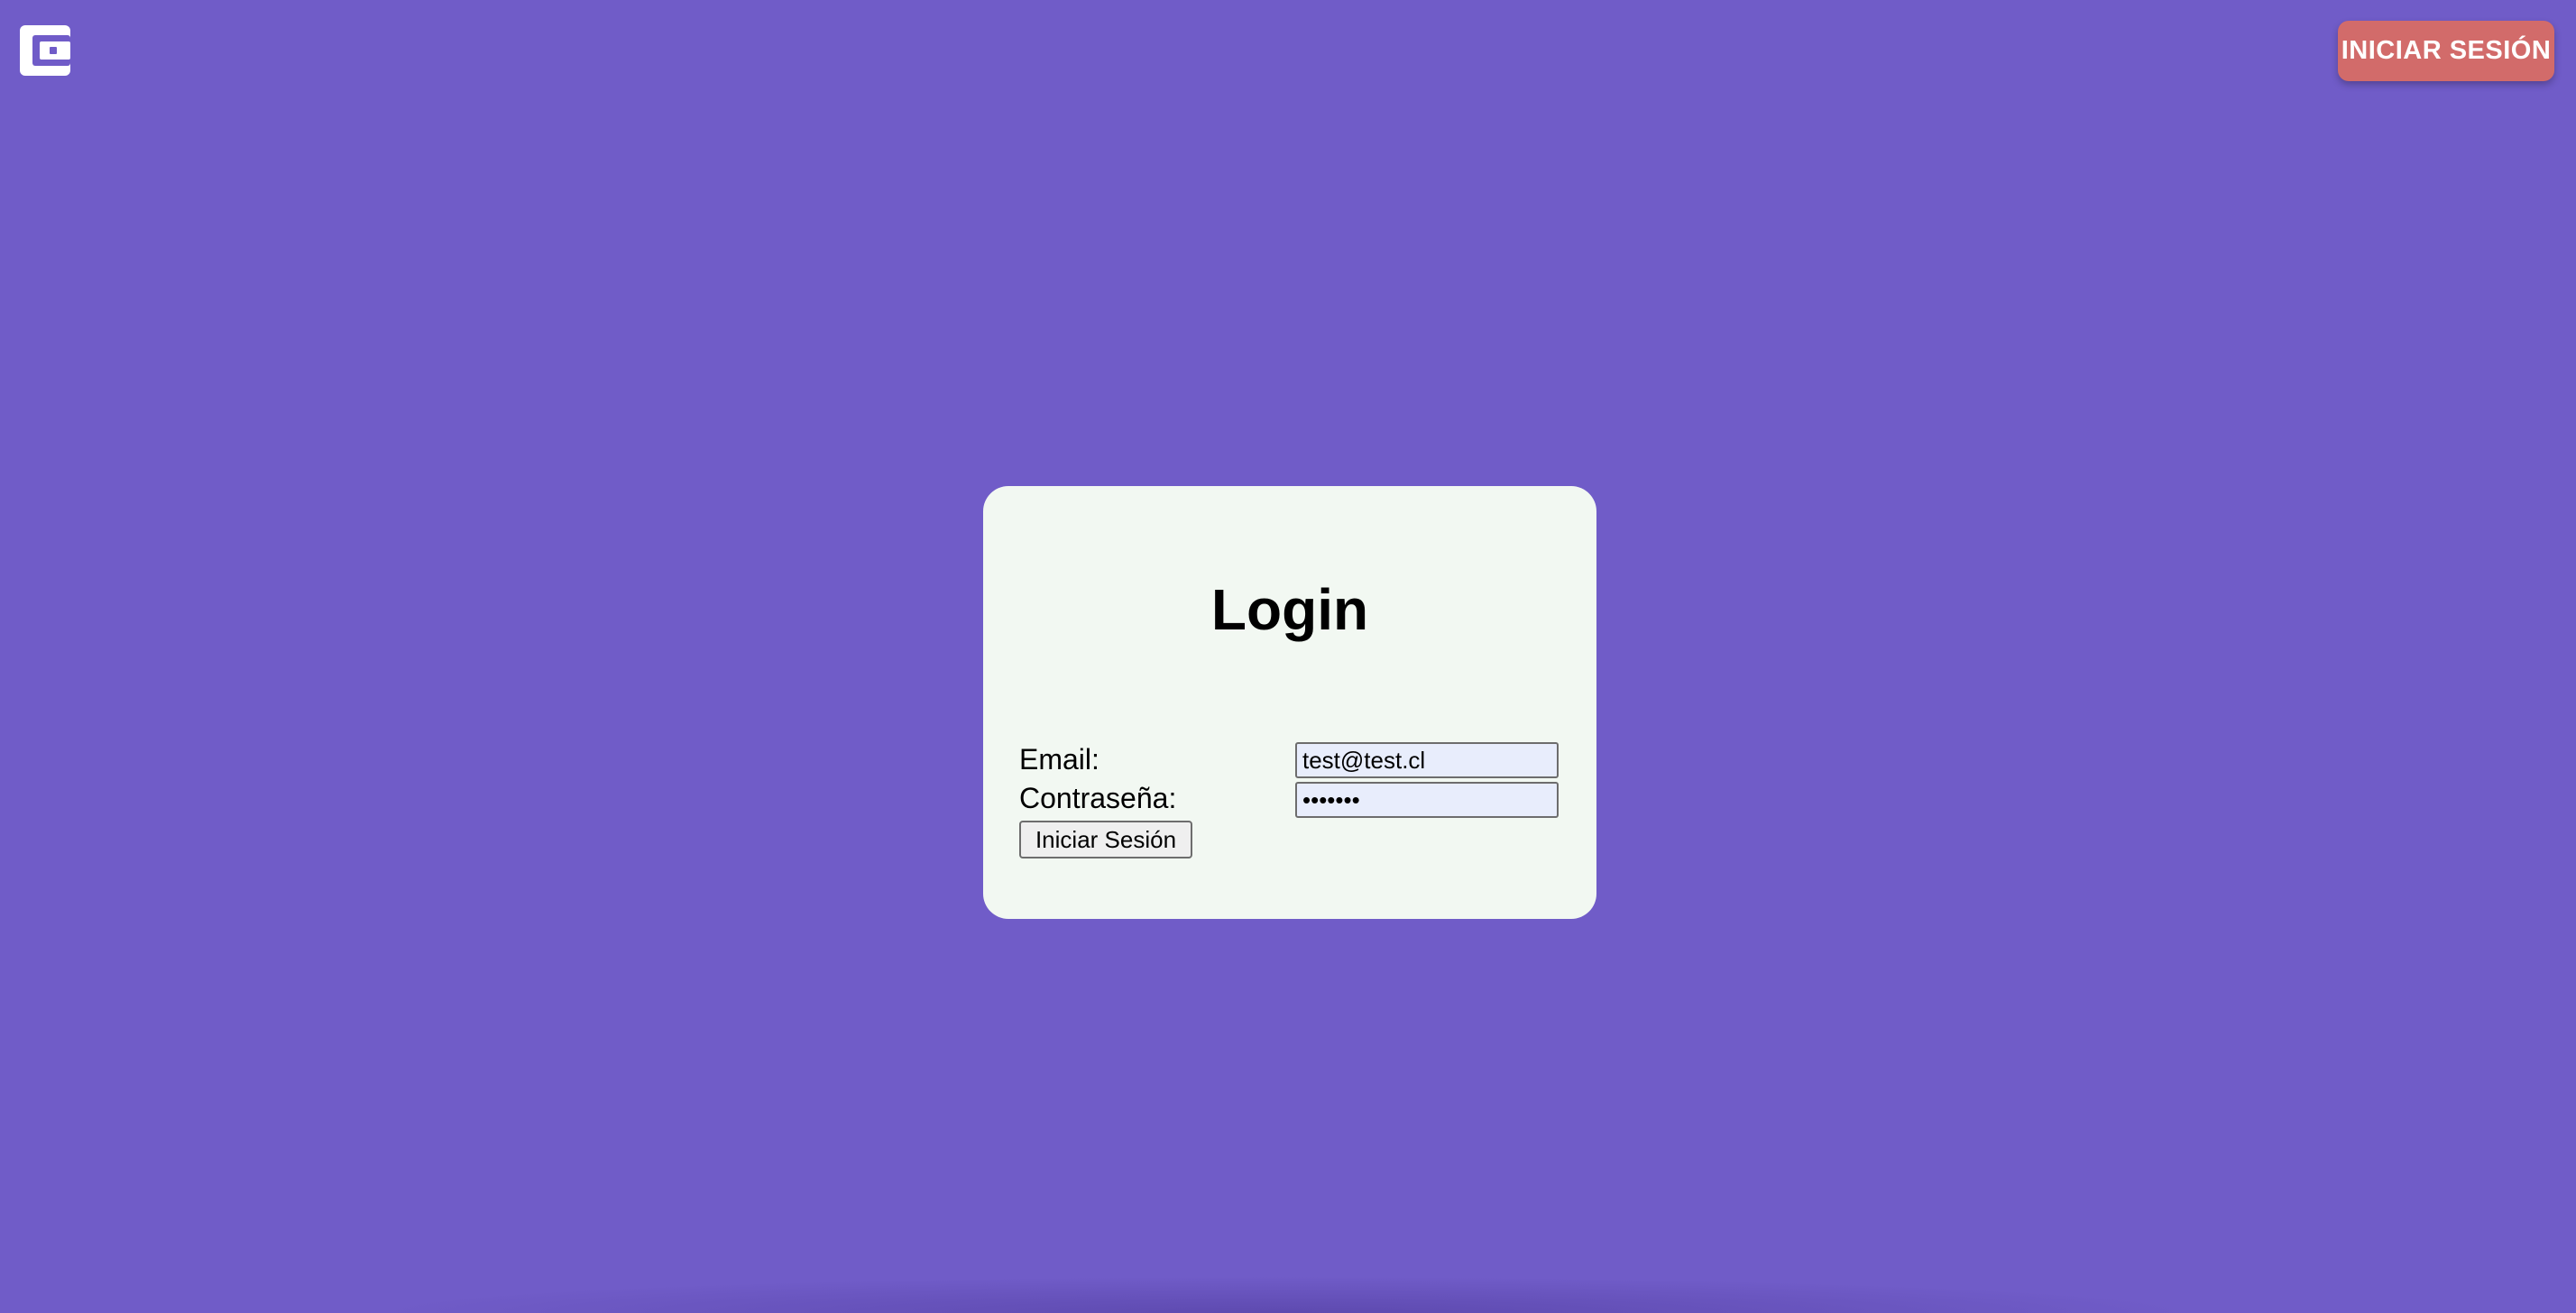 The width and height of the screenshot is (2576, 1313). What do you see at coordinates (1059, 759) in the screenshot?
I see `email-label: Email:` at bounding box center [1059, 759].